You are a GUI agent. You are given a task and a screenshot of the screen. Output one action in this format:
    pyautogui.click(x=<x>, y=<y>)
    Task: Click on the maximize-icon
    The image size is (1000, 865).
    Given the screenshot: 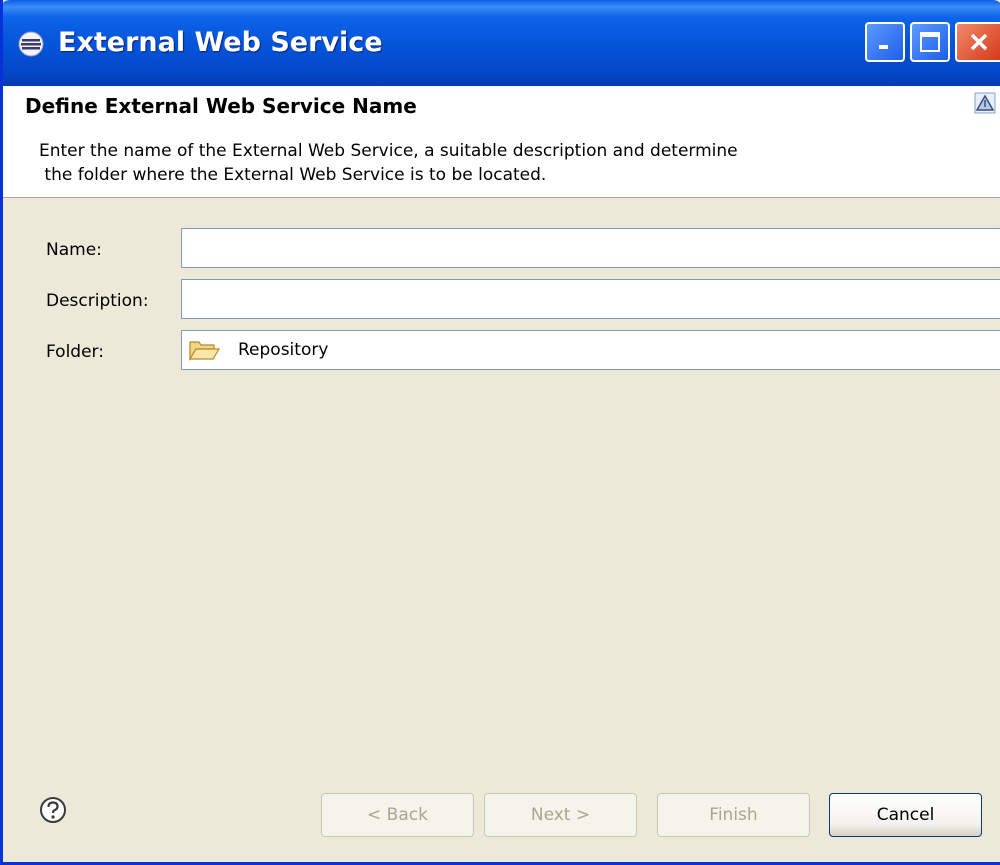 What is the action you would take?
    pyautogui.click(x=930, y=42)
    